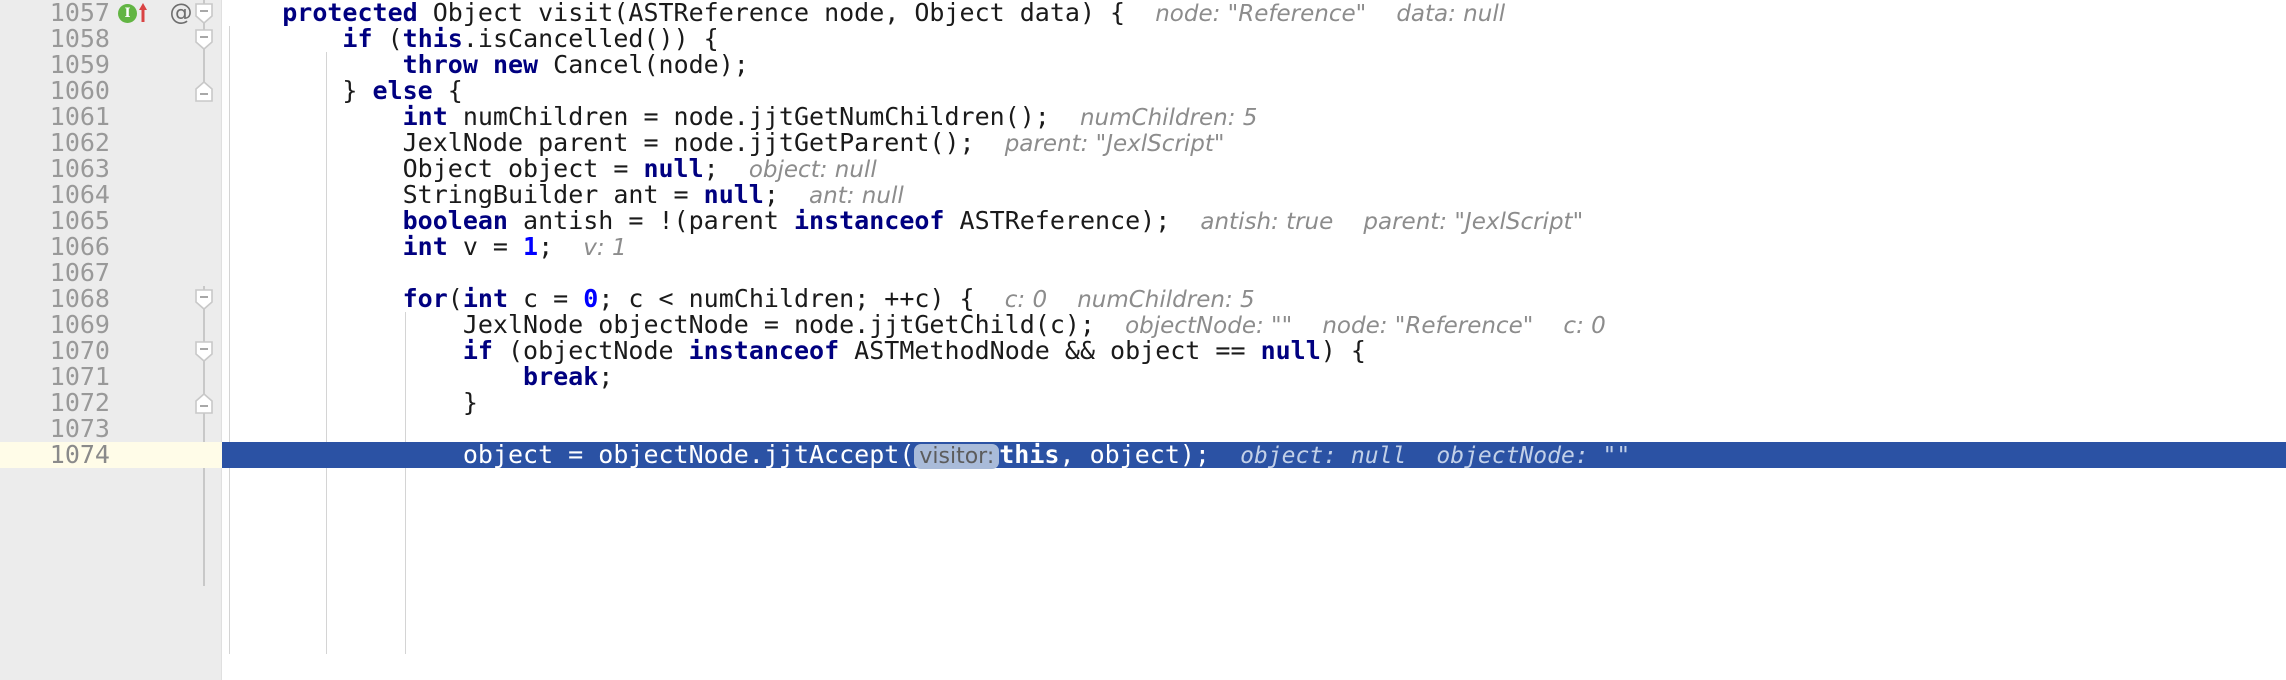 This screenshot has height=680, width=2286. I want to click on inline-debug-hint: object: null, so click(1323, 456).